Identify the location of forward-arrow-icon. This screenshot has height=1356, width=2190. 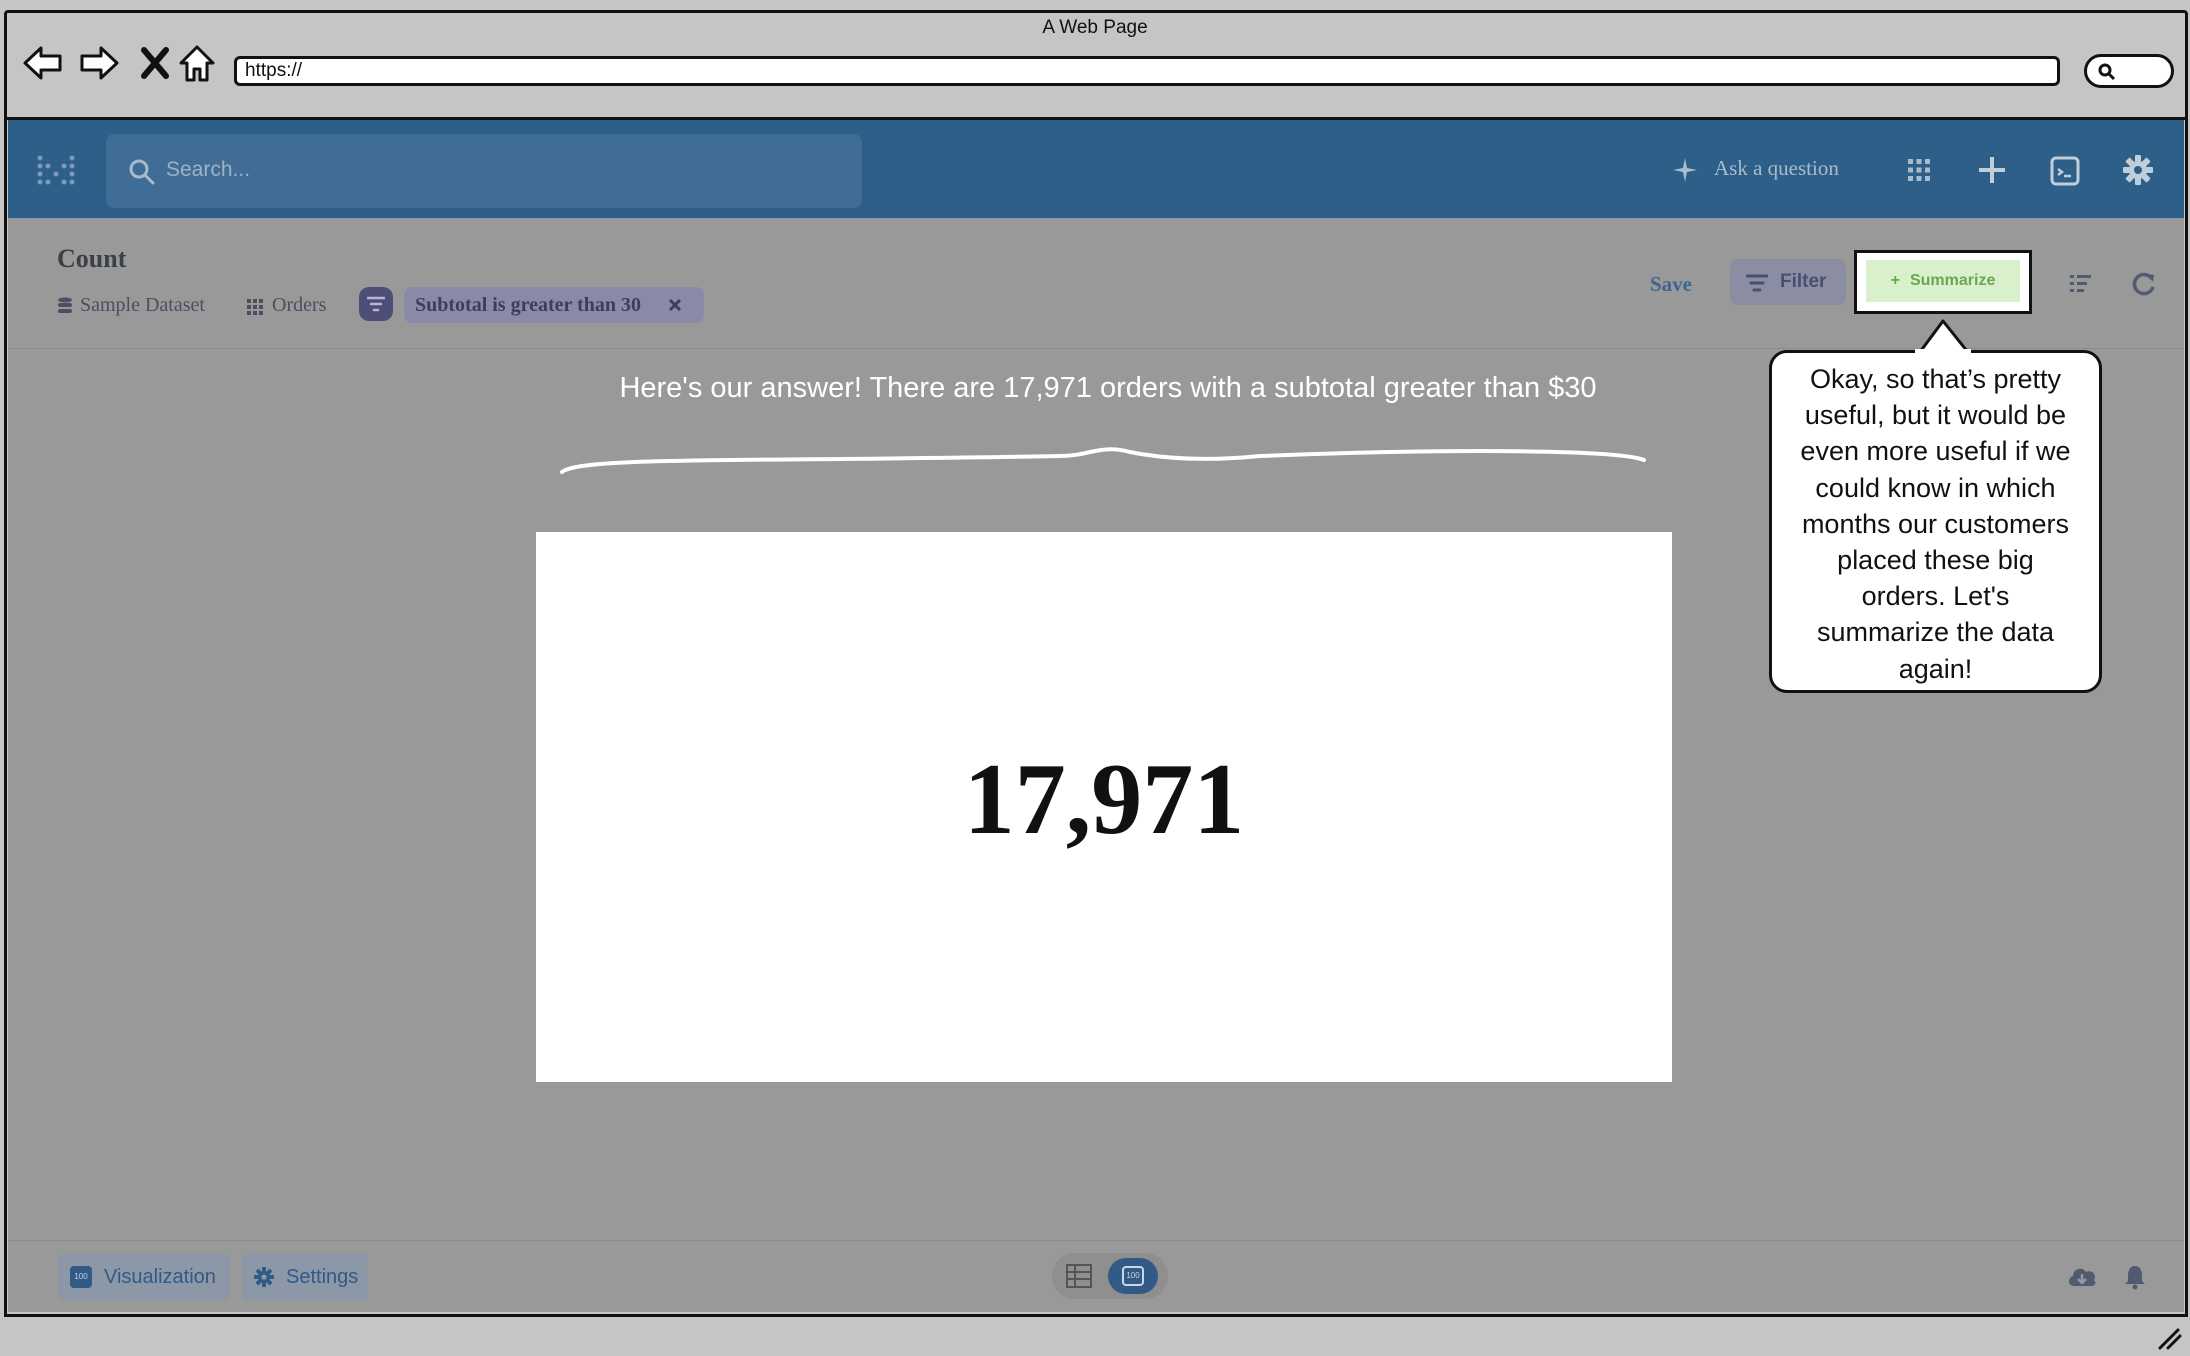
(99, 63).